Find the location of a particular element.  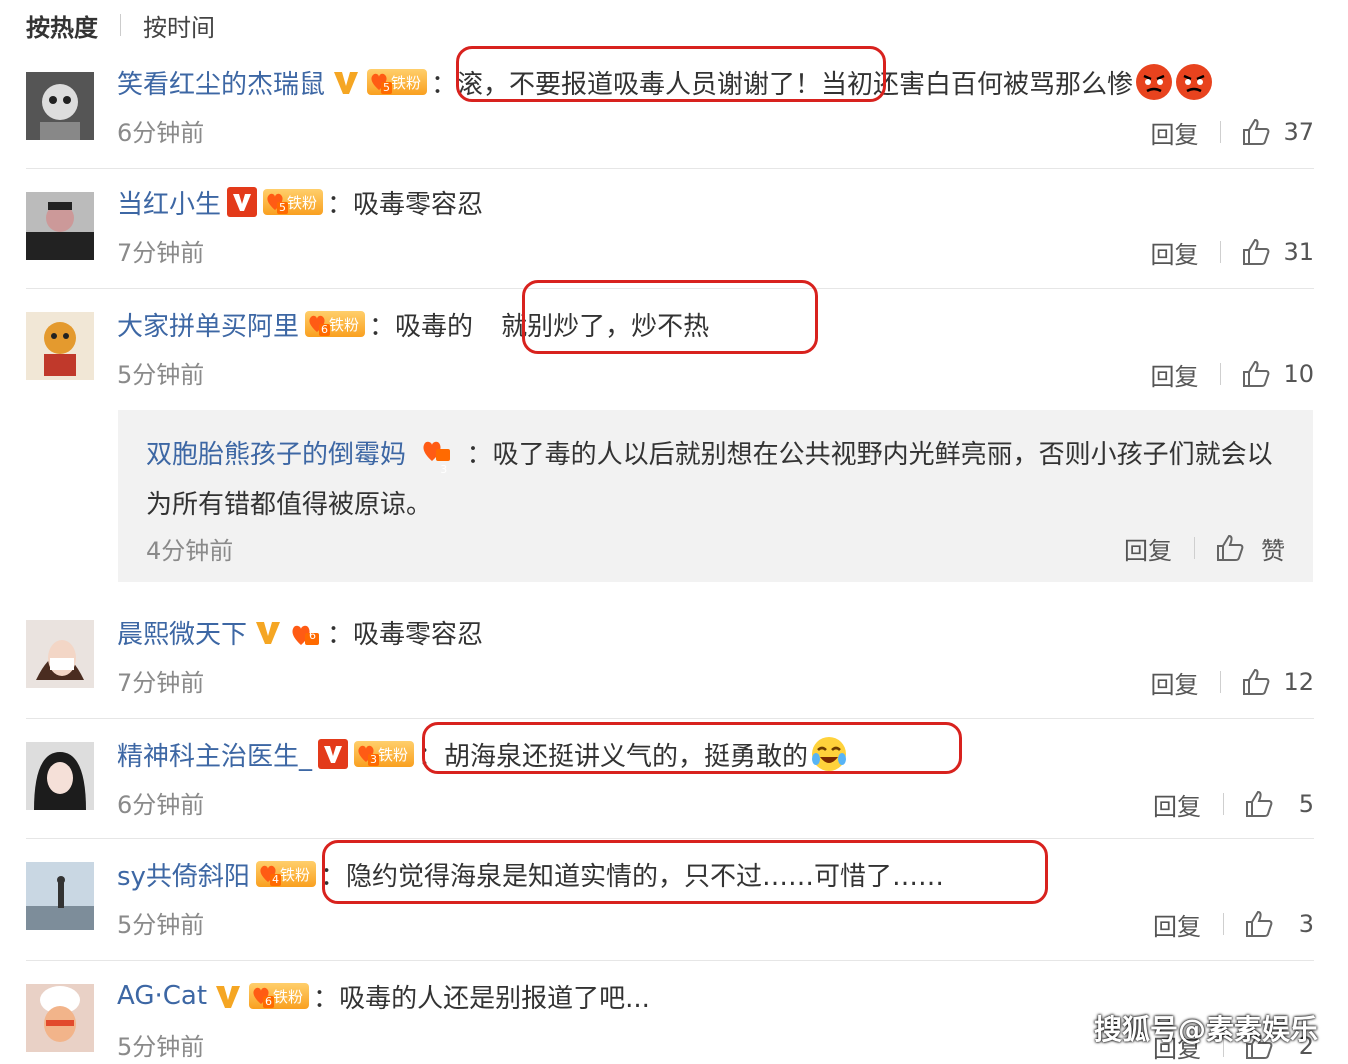

username-link: sy共倚斜阳 is located at coordinates (183, 874).